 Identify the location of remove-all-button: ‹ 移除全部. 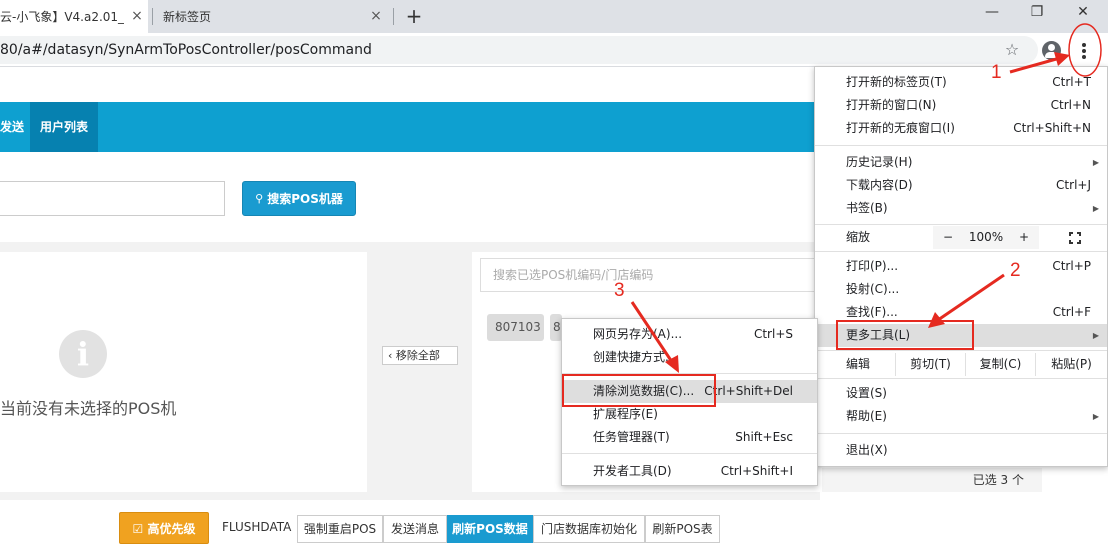
(420, 355).